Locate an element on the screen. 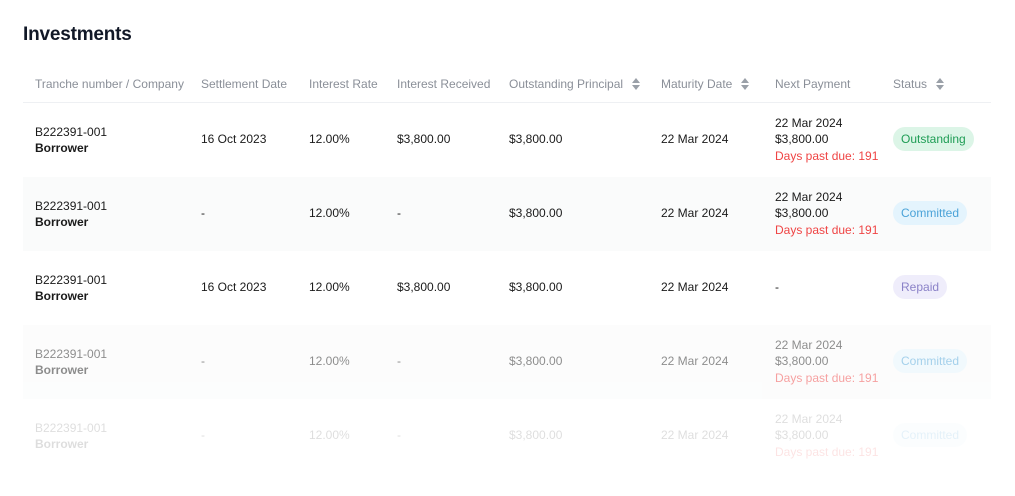  column-header-outstanding-principal: Outstanding Principal is located at coordinates (575, 84).